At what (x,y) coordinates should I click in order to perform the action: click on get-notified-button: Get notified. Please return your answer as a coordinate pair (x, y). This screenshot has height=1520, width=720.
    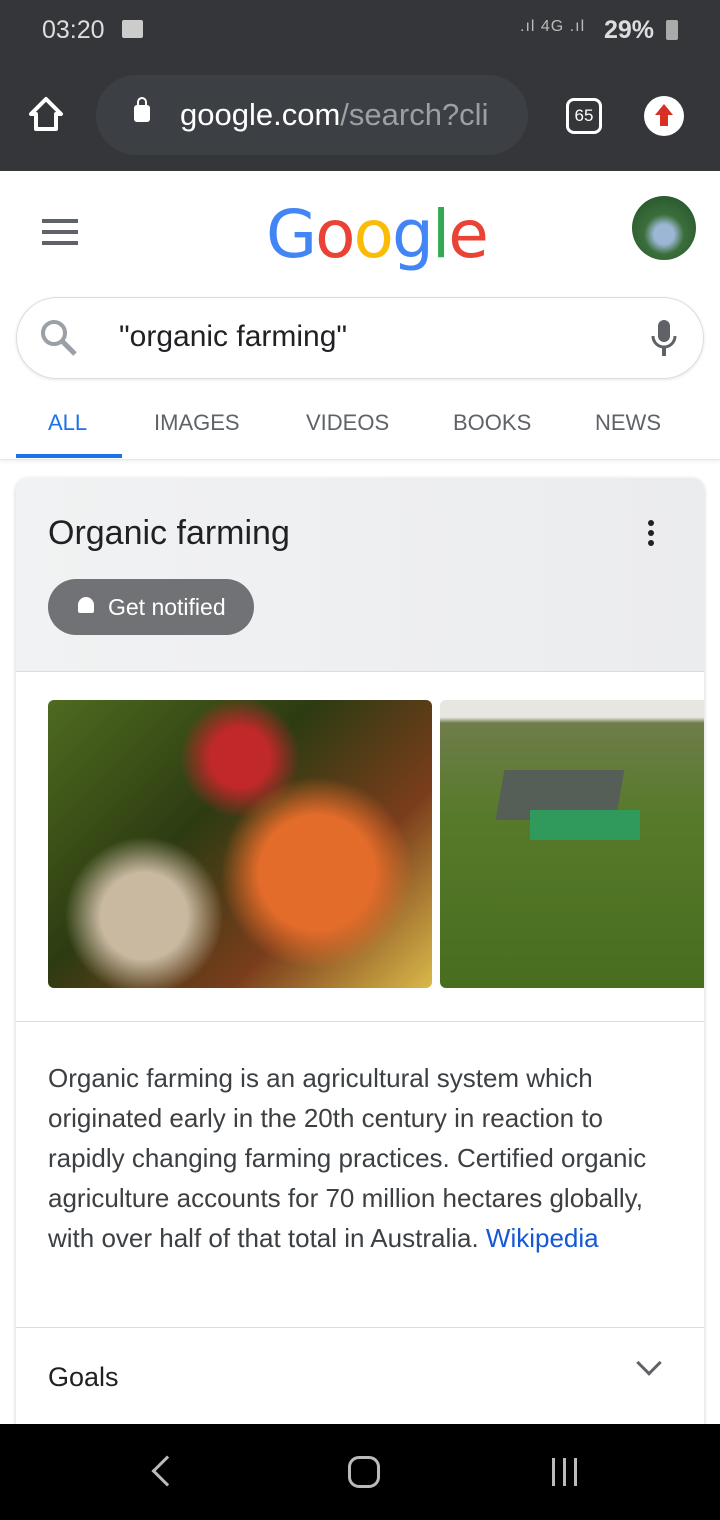
    Looking at the image, I should click on (151, 607).